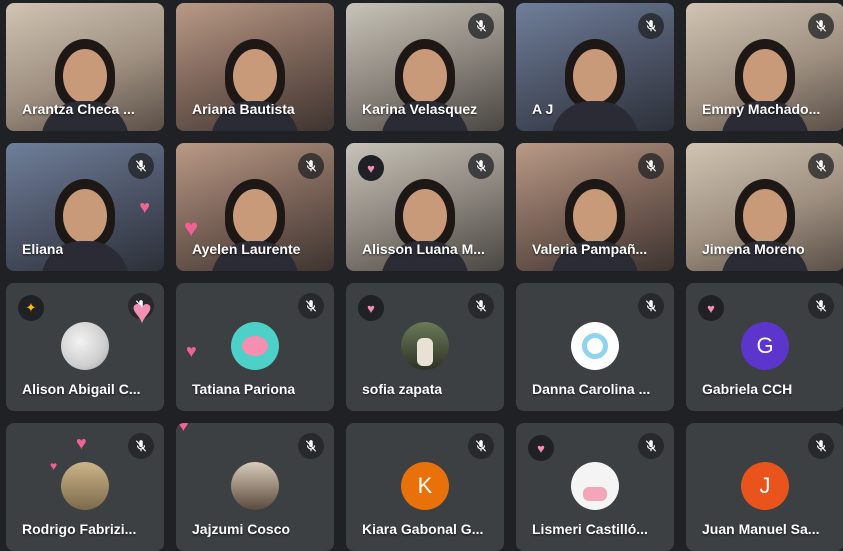 The height and width of the screenshot is (551, 843). I want to click on participant-name: Eliana, so click(43, 249).